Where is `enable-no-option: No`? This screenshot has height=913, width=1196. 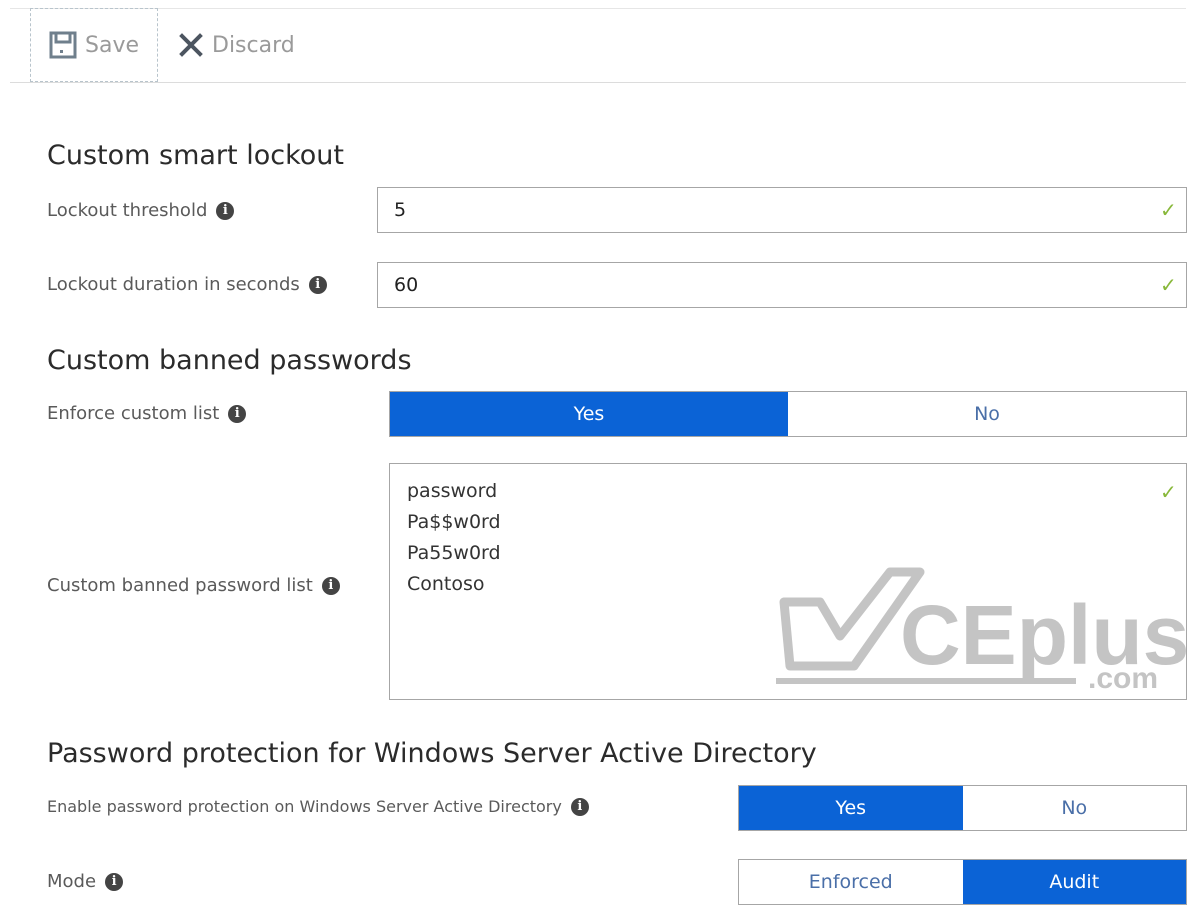 enable-no-option: No is located at coordinates (1074, 808).